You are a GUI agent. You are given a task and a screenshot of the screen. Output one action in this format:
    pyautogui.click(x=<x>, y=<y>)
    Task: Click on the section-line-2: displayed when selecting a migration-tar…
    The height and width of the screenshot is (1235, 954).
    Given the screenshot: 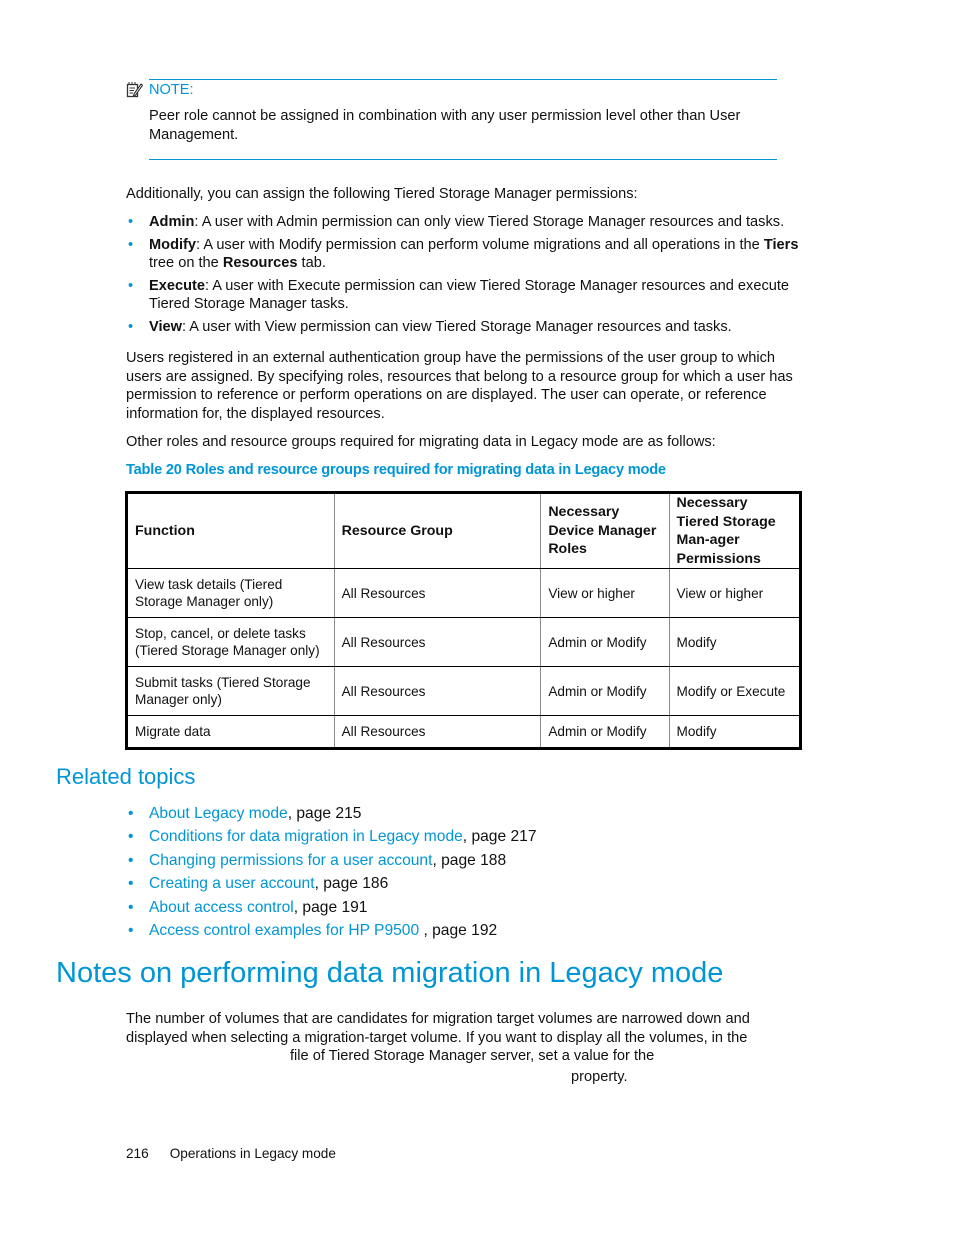 What is the action you would take?
    pyautogui.click(x=437, y=1038)
    